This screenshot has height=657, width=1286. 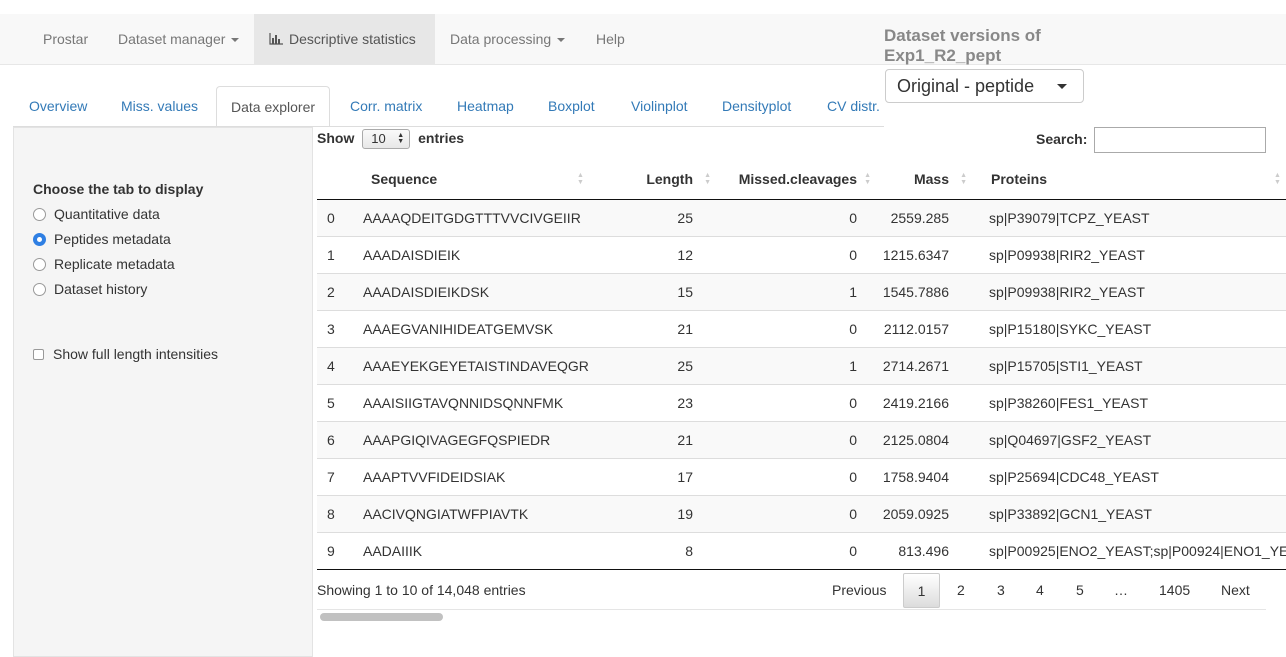 I want to click on cell-length: 21, so click(x=655, y=439).